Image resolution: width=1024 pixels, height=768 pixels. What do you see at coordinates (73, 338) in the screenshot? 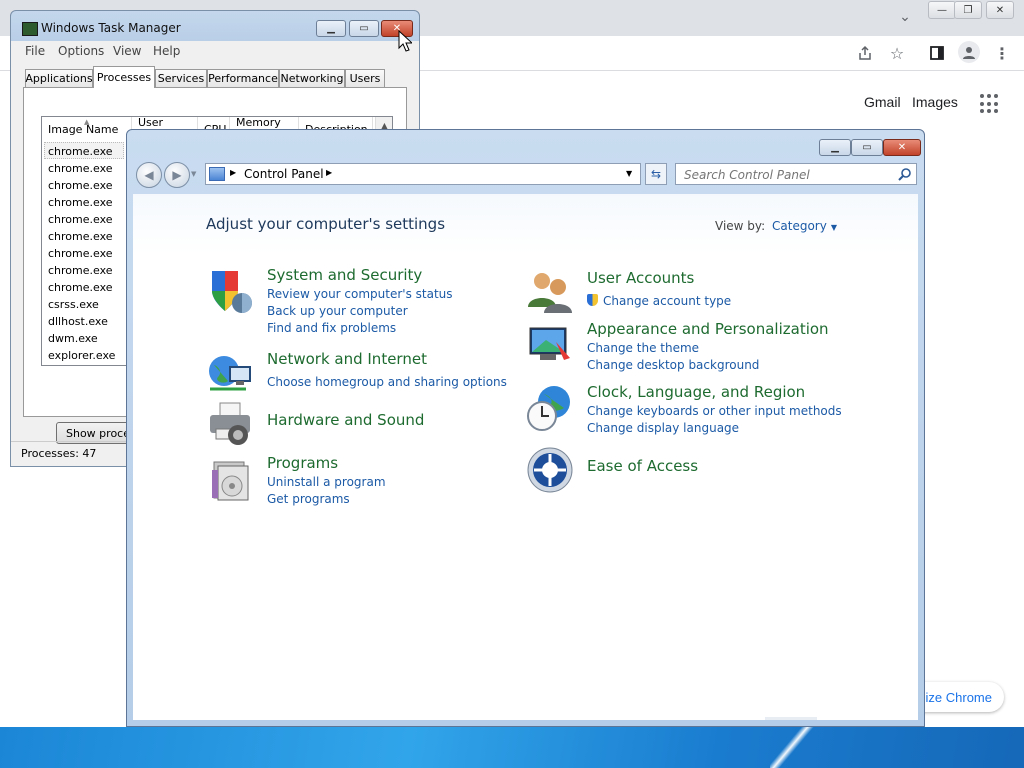
I see `process-row: dwm.exe` at bounding box center [73, 338].